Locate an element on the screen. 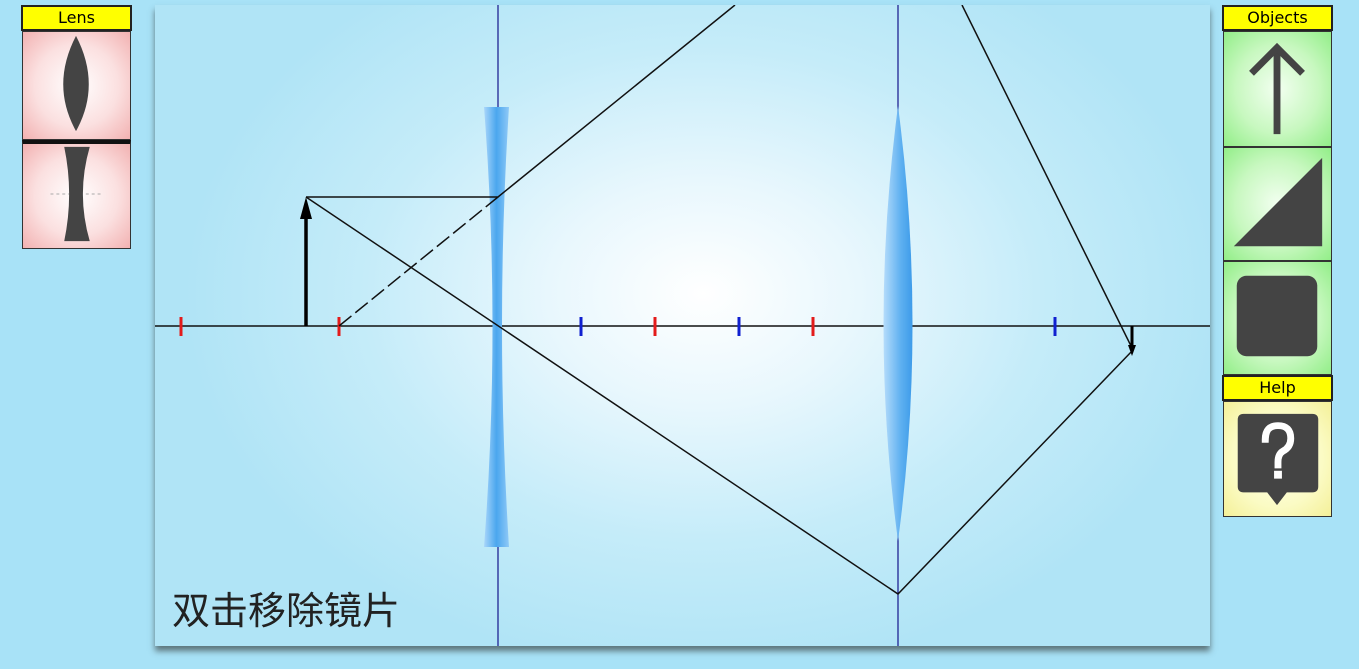  square-object-button is located at coordinates (1277, 318).